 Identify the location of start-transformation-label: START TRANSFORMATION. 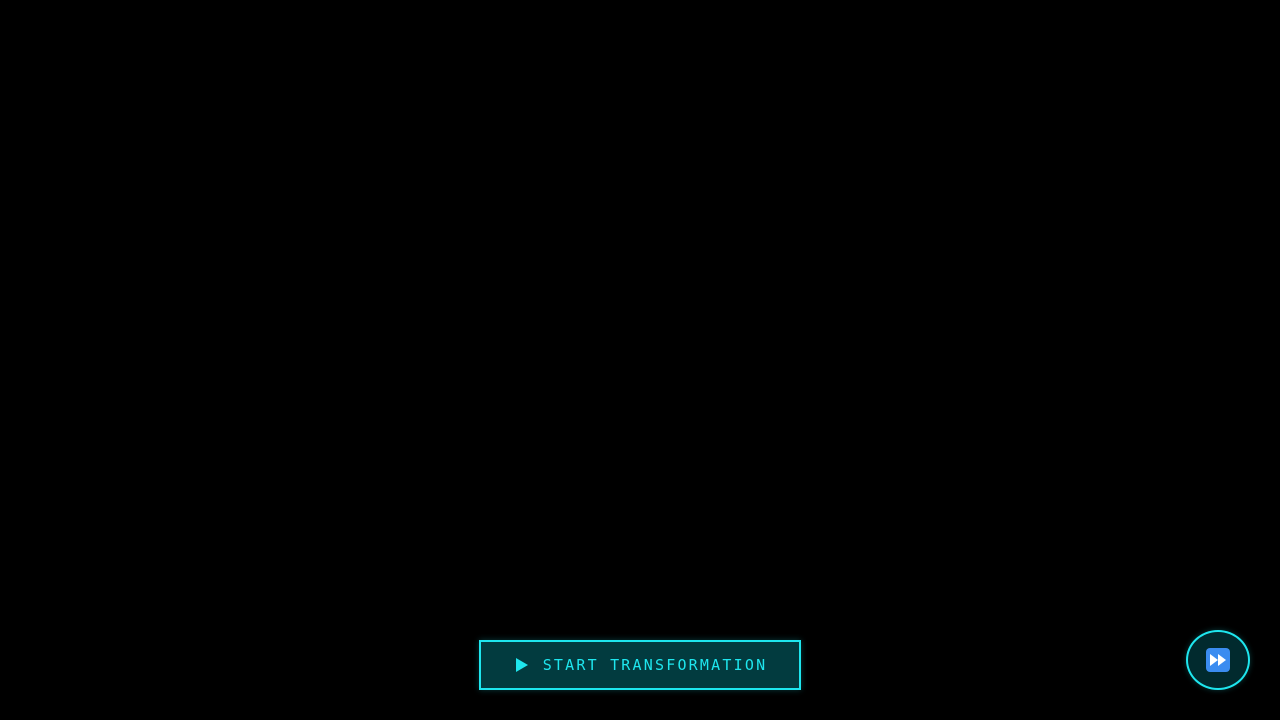
(655, 665).